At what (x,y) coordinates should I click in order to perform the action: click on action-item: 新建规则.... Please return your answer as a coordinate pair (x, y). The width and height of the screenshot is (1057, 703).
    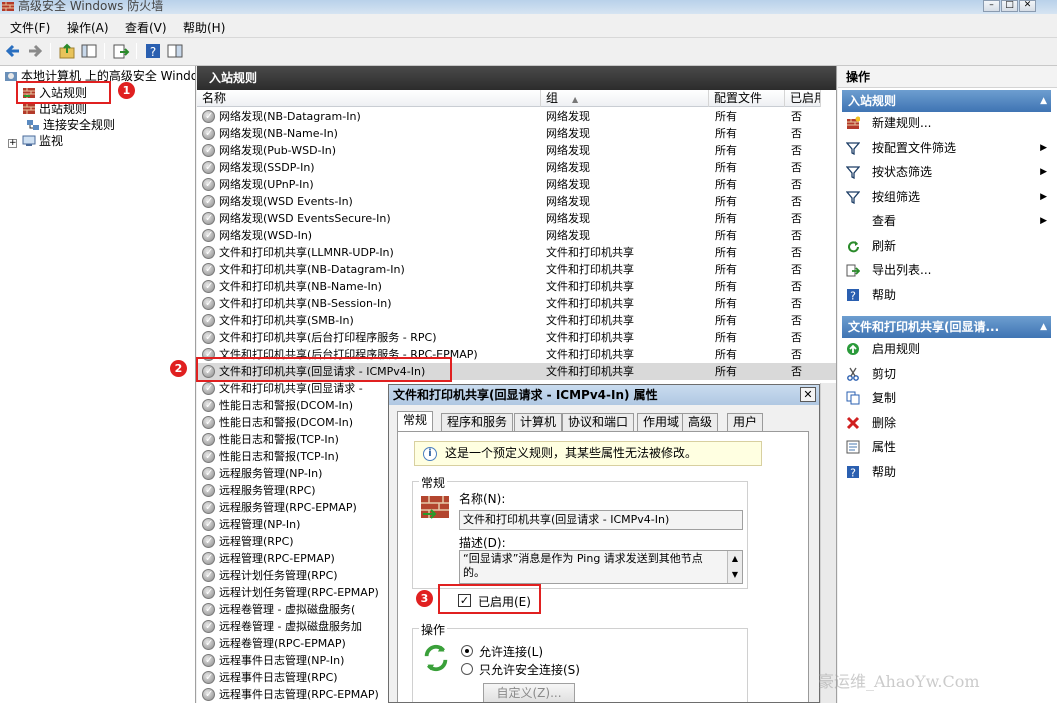
    Looking at the image, I should click on (948, 123).